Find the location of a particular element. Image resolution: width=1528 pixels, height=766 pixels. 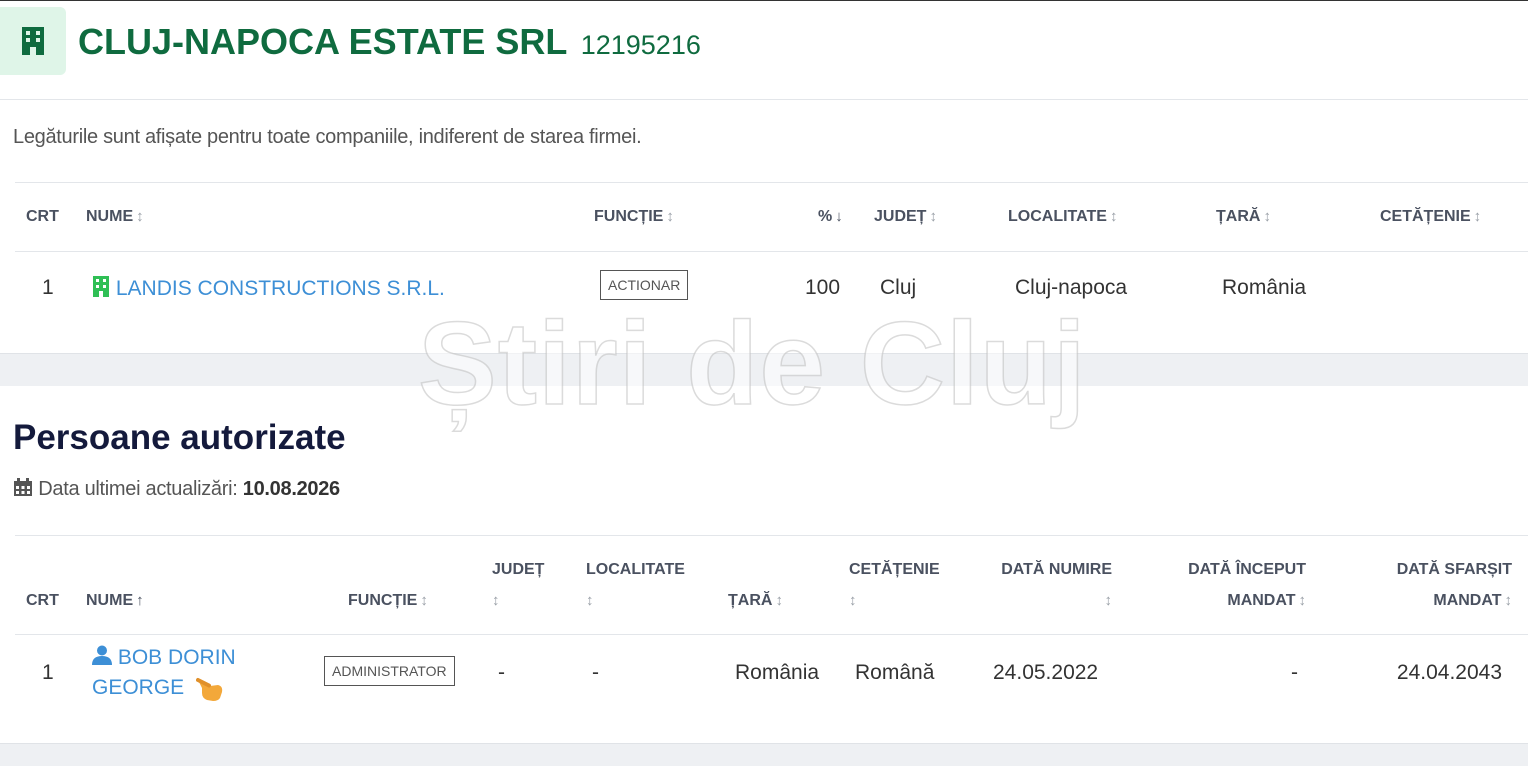

cell-data-numire: 24.05.2022 is located at coordinates (1046, 672).